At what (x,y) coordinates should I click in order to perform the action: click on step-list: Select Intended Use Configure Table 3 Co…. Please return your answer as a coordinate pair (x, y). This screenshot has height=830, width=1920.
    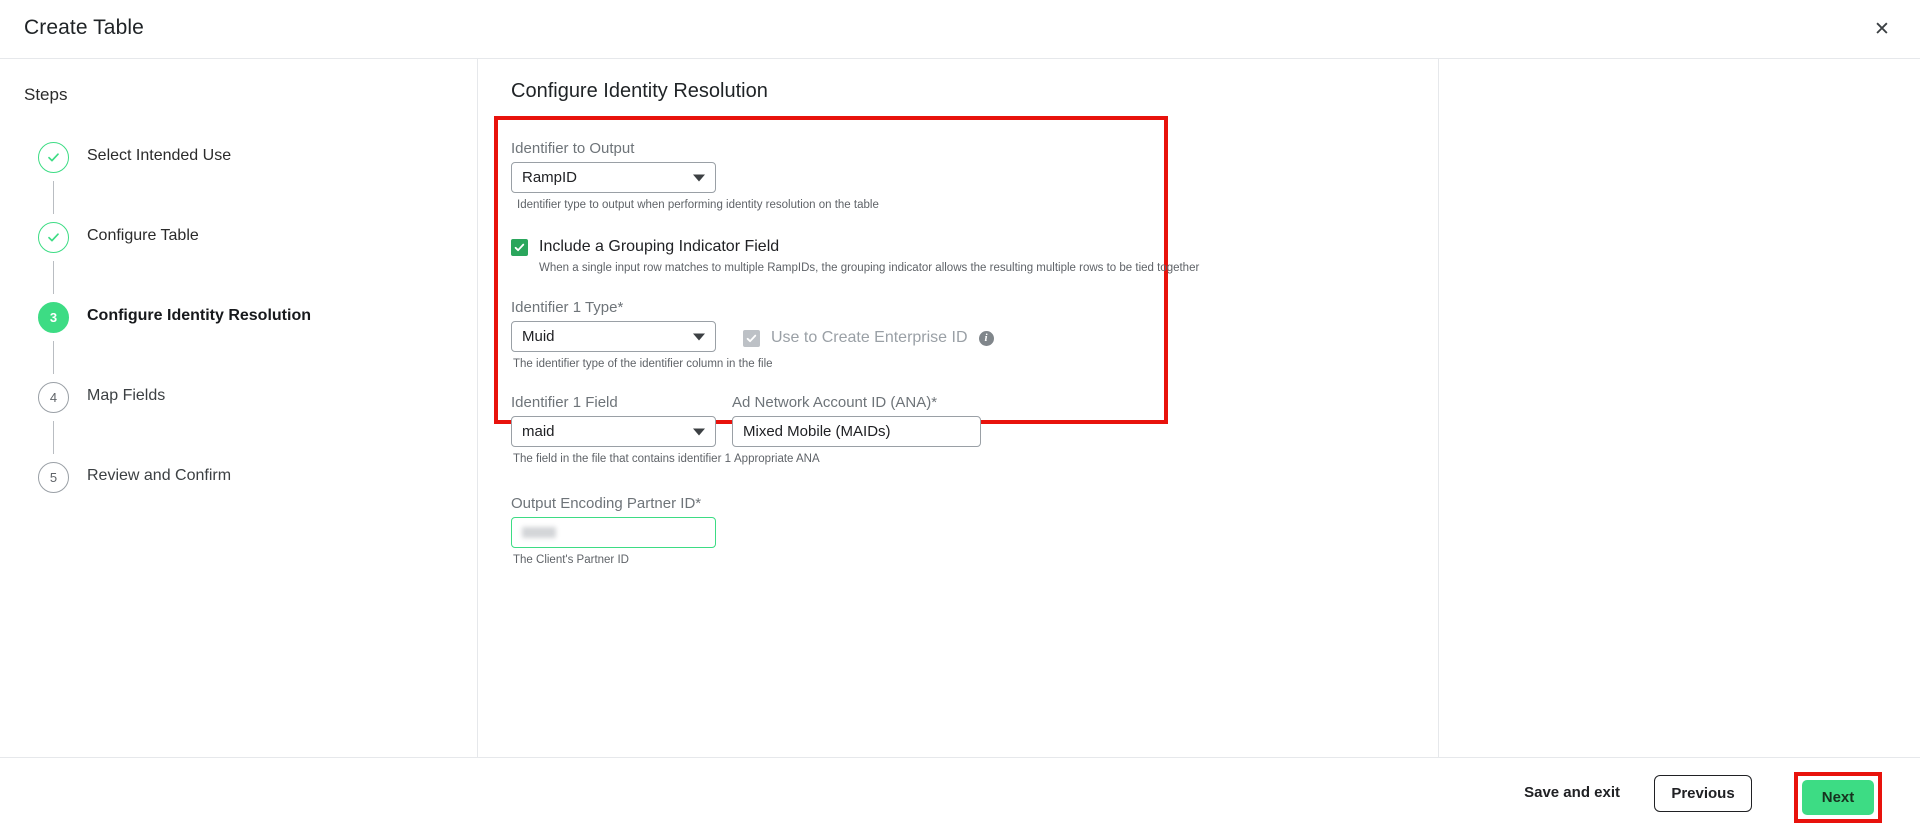
    Looking at the image, I should click on (239, 342).